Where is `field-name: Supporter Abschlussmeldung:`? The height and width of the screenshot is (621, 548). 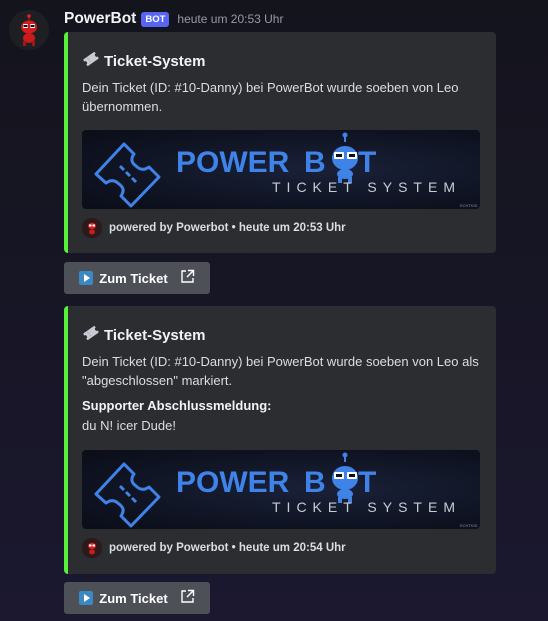 field-name: Supporter Abschlussmeldung: is located at coordinates (177, 405).